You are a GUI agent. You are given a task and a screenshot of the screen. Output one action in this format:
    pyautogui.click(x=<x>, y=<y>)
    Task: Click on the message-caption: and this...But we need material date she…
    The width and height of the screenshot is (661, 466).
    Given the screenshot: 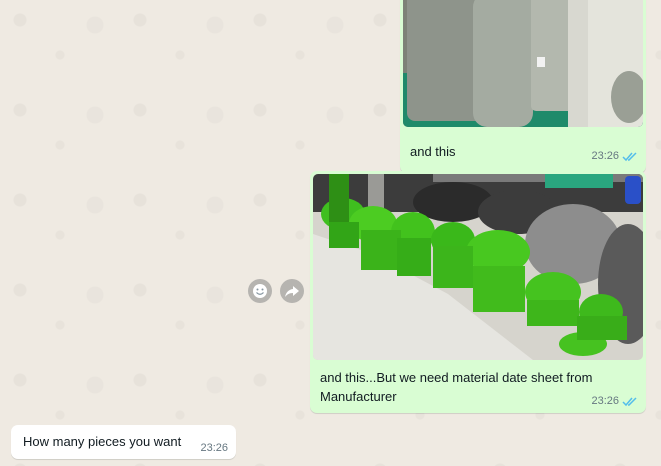 What is the action you would take?
    pyautogui.click(x=456, y=387)
    